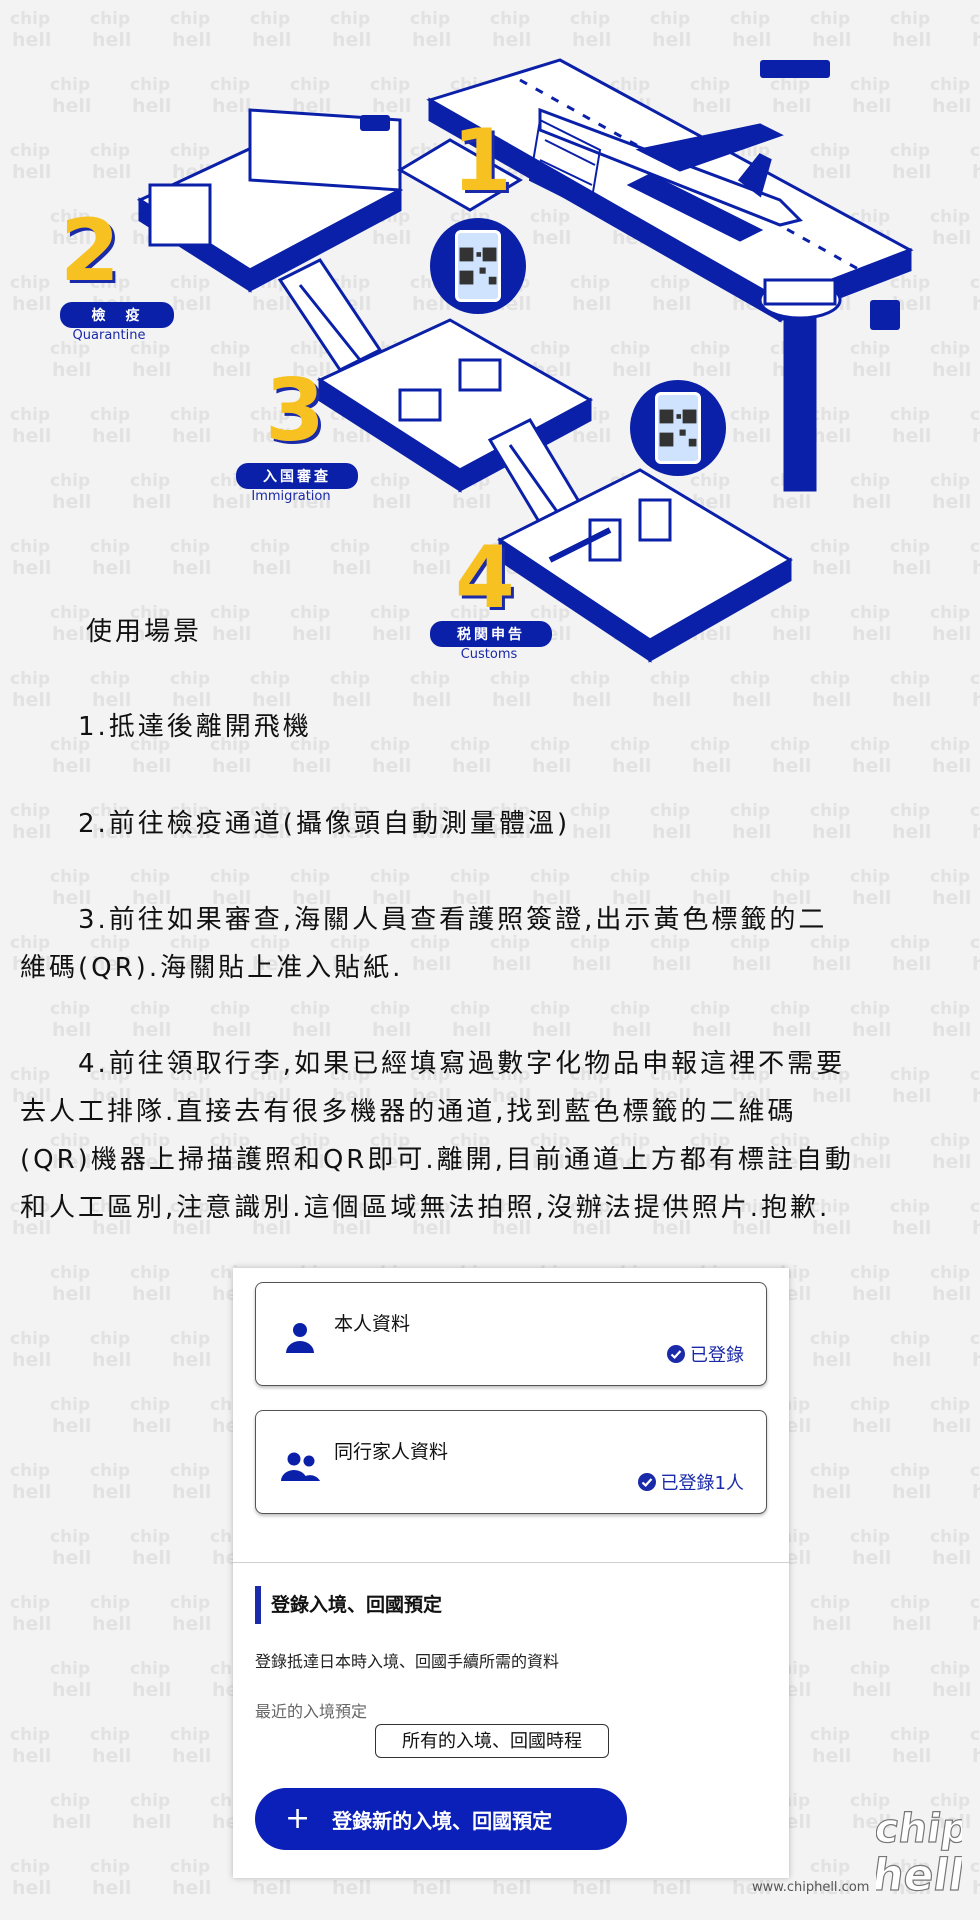  What do you see at coordinates (391, 1452) in the screenshot?
I see `card-title: 同行家人資料` at bounding box center [391, 1452].